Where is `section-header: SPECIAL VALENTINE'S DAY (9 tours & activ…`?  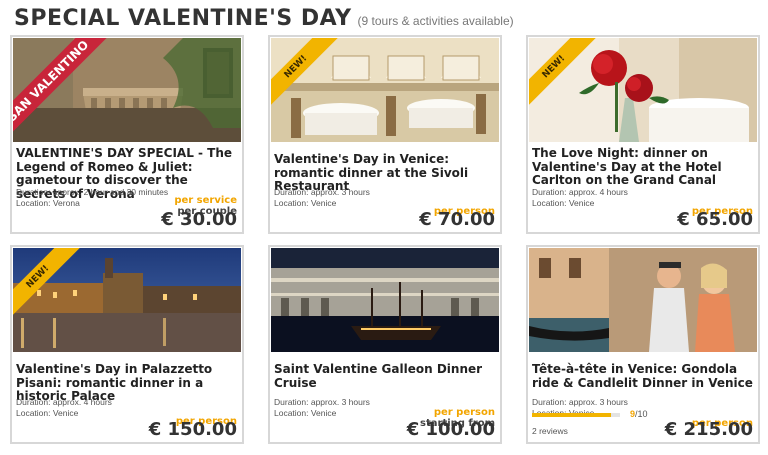
section-header: SPECIAL VALENTINE'S DAY (9 tours & activ… is located at coordinates (264, 20).